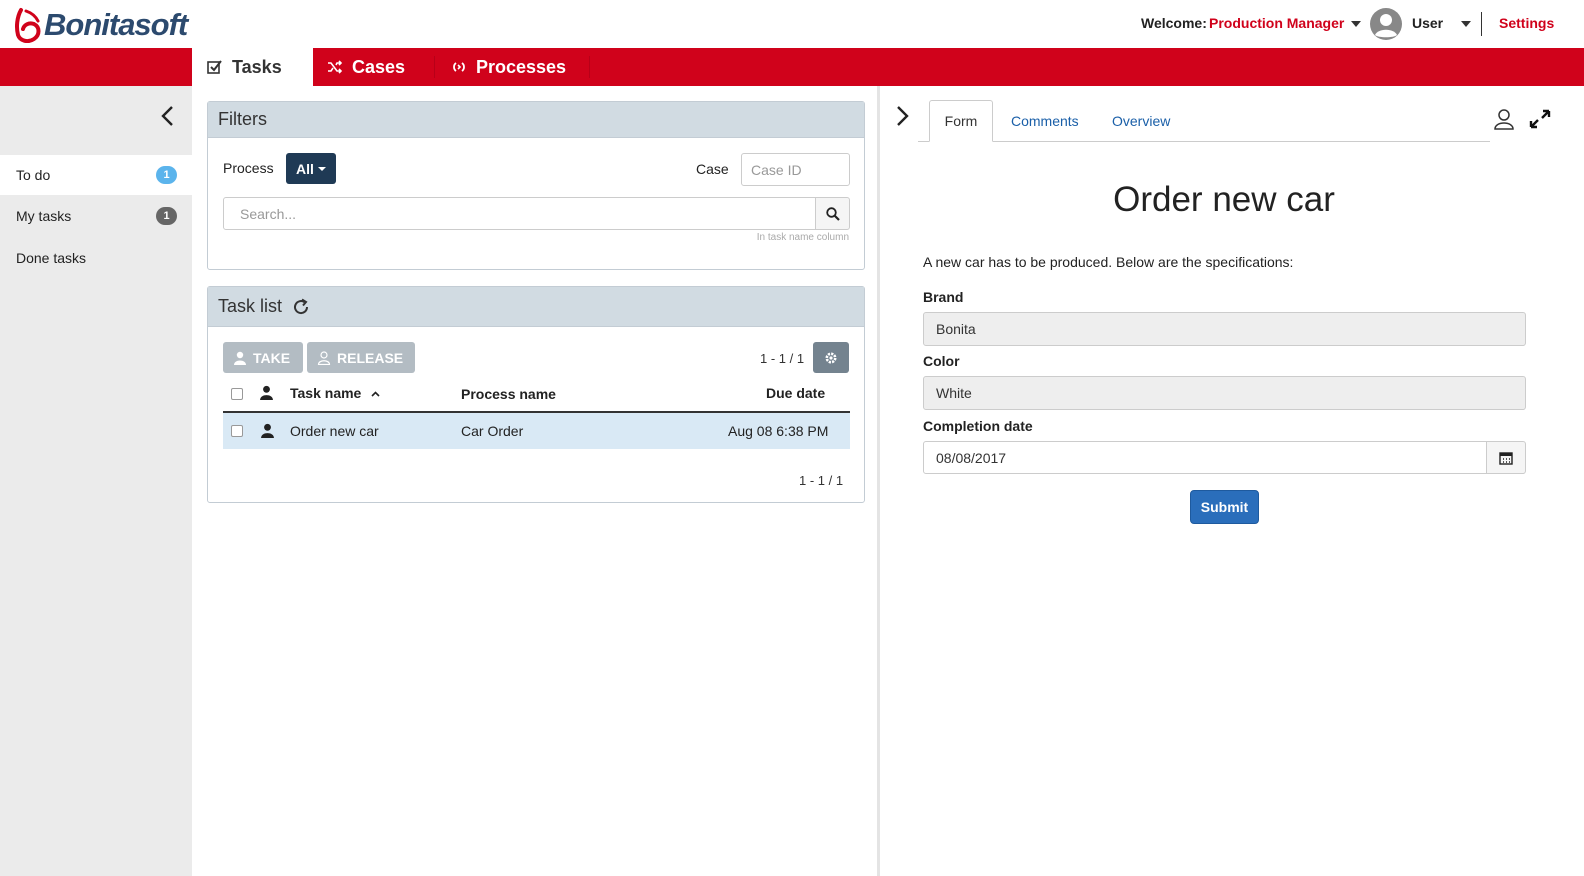 The height and width of the screenshot is (876, 1584). What do you see at coordinates (33, 175) in the screenshot?
I see `sidebar-item-label: To do` at bounding box center [33, 175].